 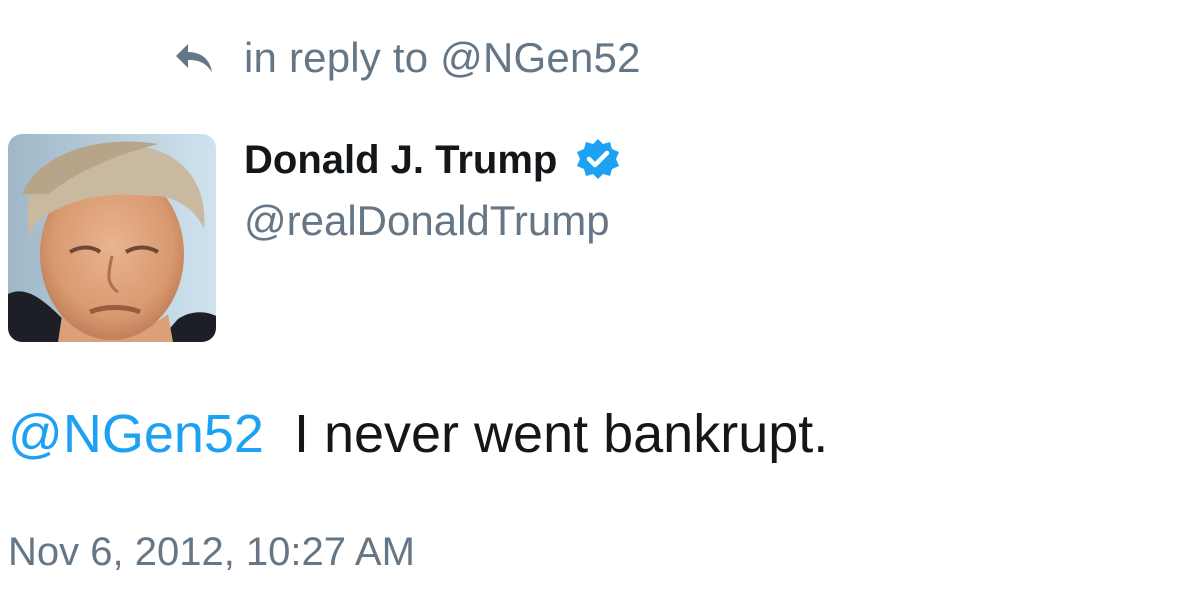 I want to click on mention-link: @NGen52, so click(x=136, y=434).